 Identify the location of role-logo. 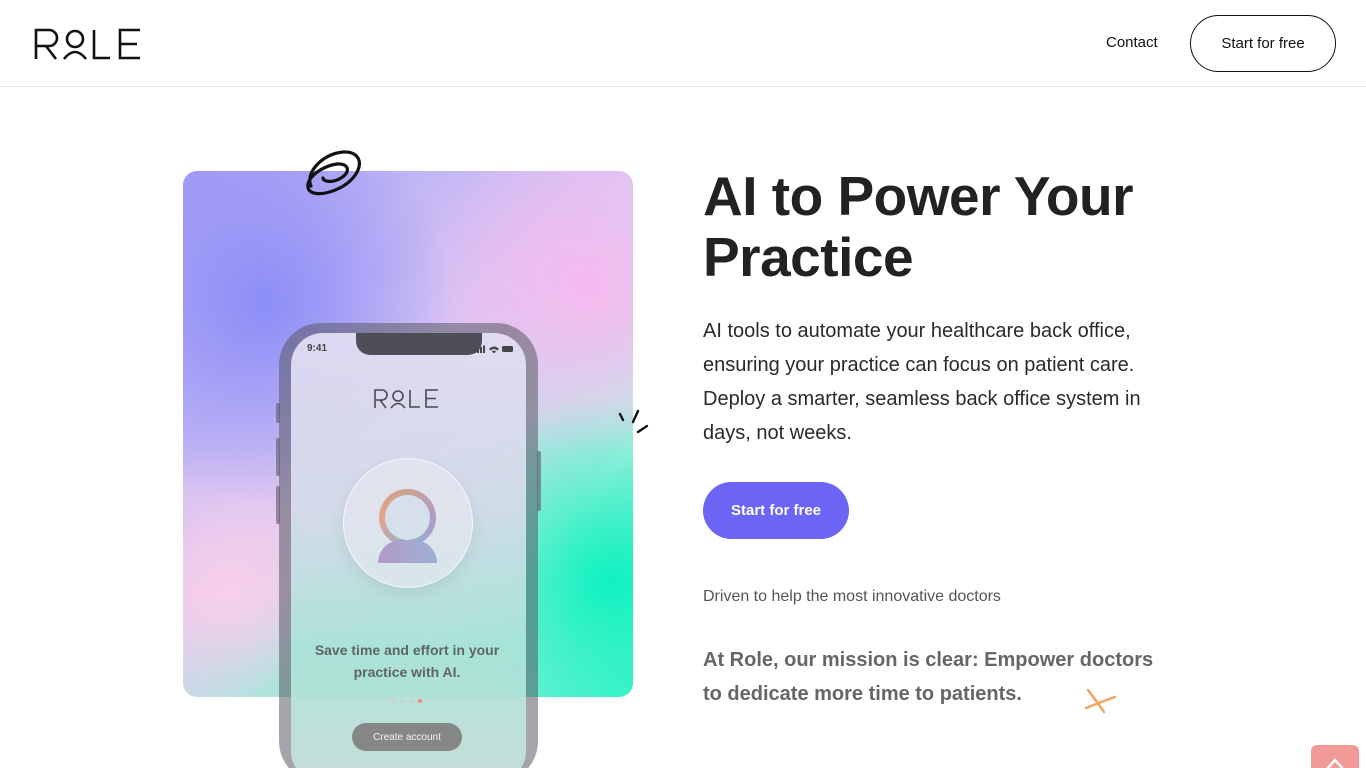
(89, 44).